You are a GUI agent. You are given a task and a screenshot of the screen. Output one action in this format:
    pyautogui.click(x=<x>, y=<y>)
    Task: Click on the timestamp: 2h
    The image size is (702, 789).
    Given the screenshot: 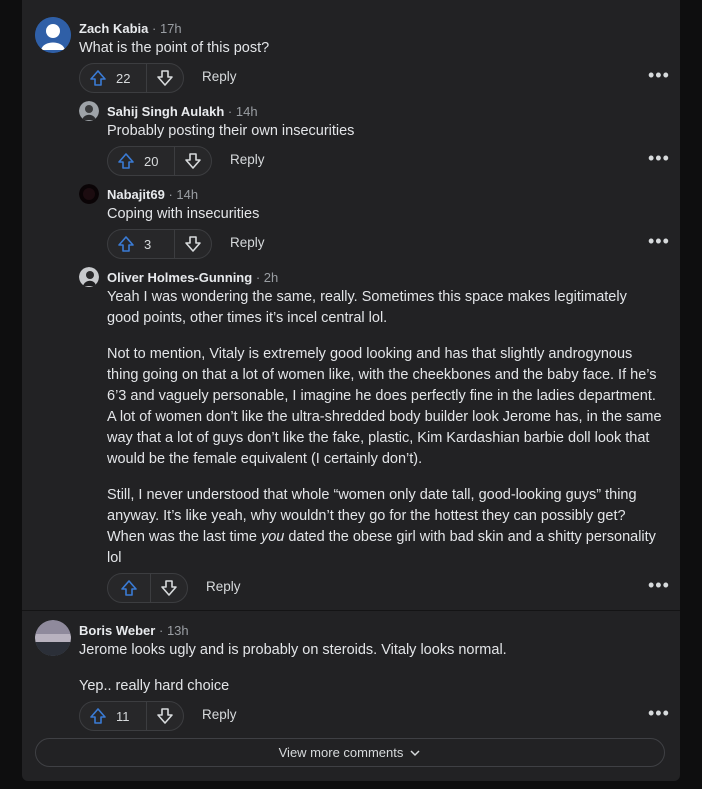 What is the action you would take?
    pyautogui.click(x=271, y=277)
    